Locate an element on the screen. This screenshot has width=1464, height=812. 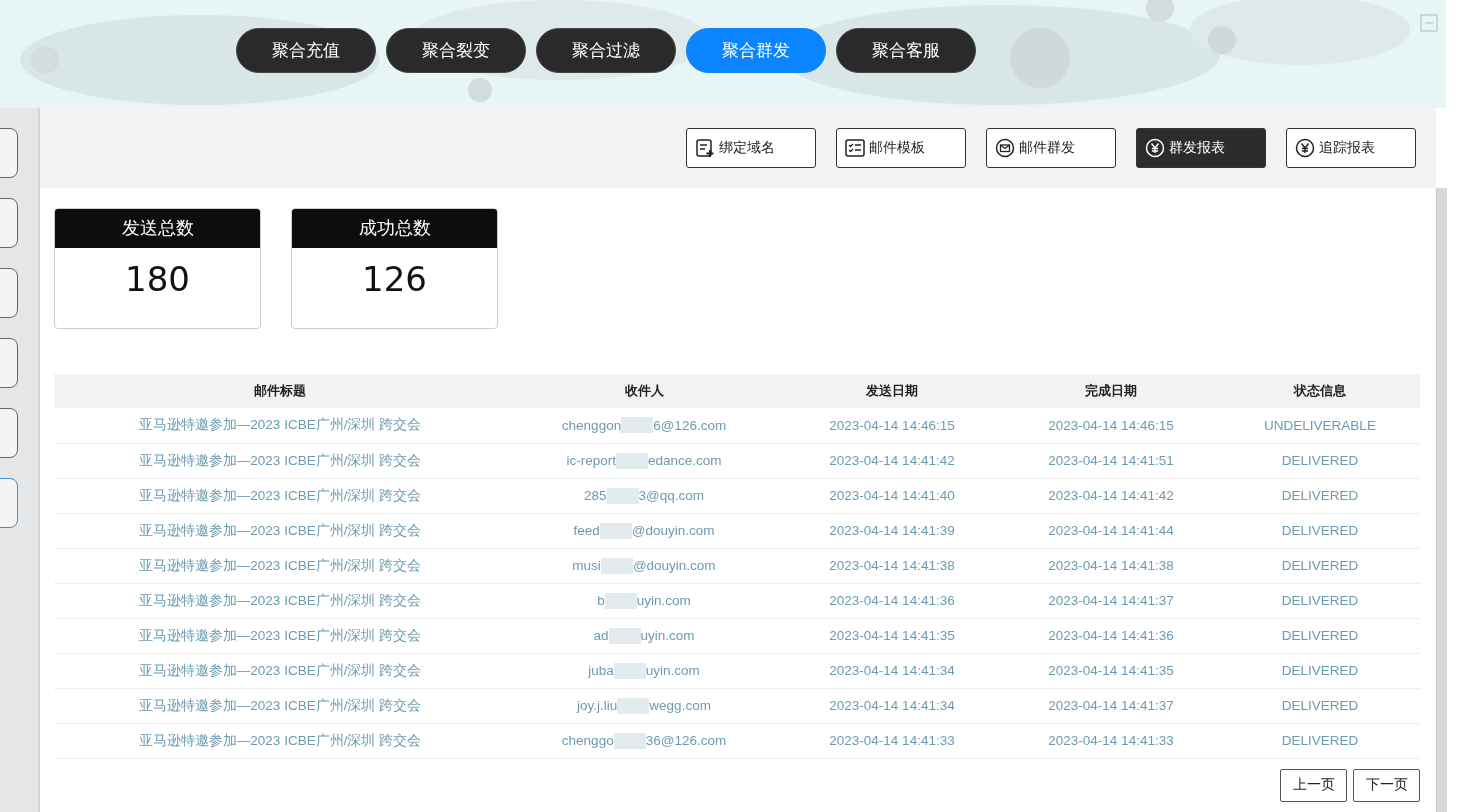
nav-tab: 聚合充值 is located at coordinates (306, 50).